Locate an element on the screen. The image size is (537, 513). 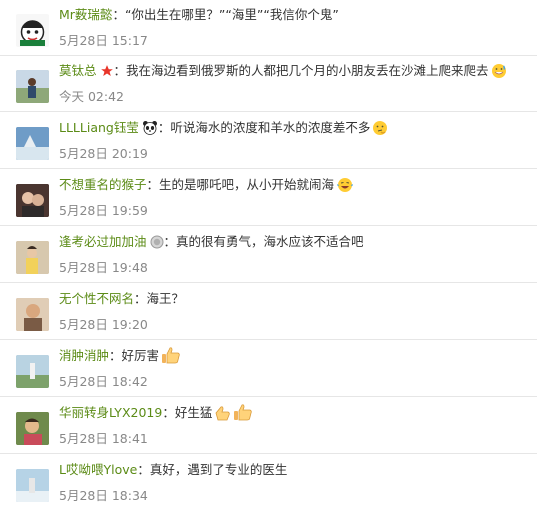
username-link: 无个性不网名 is located at coordinates (96, 298).